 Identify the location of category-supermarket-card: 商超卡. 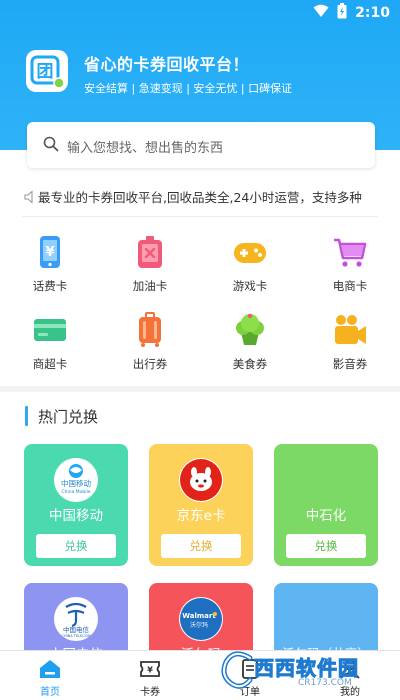
(50, 347).